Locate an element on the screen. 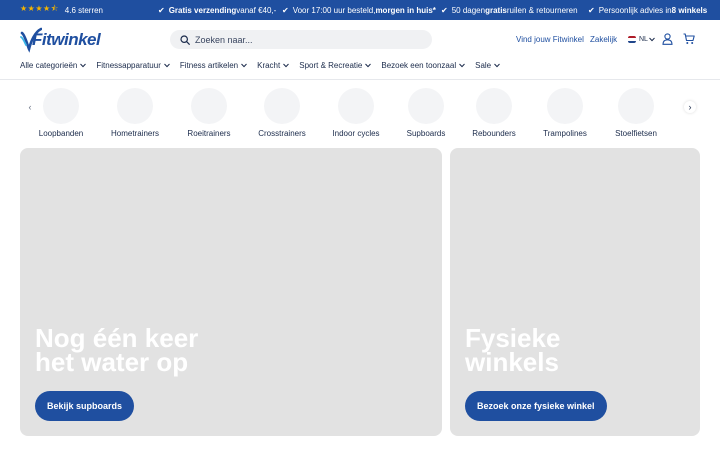  nav-item-fitness-articles: Fitness artikelen is located at coordinates (213, 65).